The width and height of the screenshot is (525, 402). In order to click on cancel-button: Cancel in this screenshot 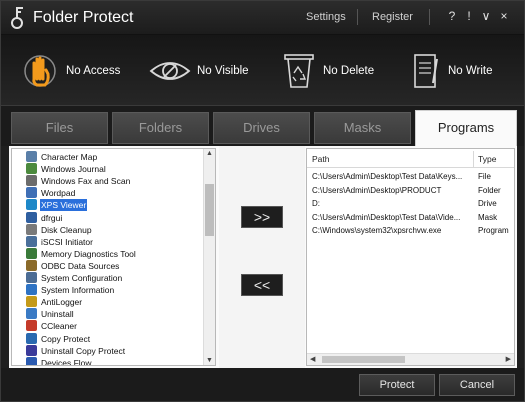, I will do `click(477, 385)`.